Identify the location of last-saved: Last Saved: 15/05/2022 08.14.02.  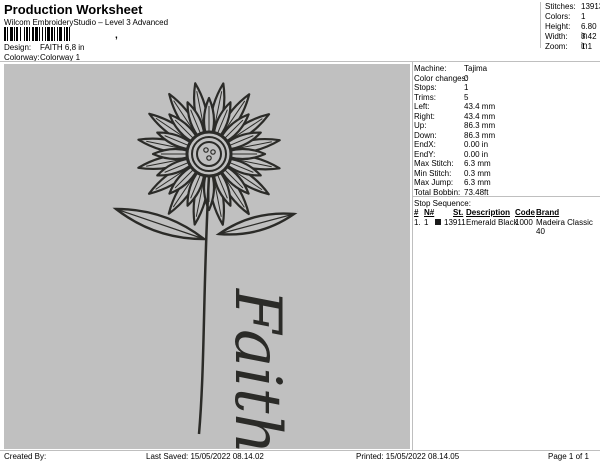
(205, 456).